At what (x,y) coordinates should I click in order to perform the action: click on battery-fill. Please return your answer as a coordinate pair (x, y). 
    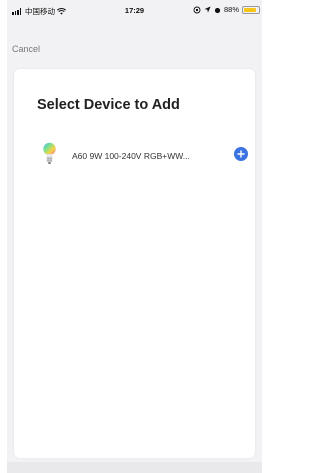
    Looking at the image, I should click on (250, 9).